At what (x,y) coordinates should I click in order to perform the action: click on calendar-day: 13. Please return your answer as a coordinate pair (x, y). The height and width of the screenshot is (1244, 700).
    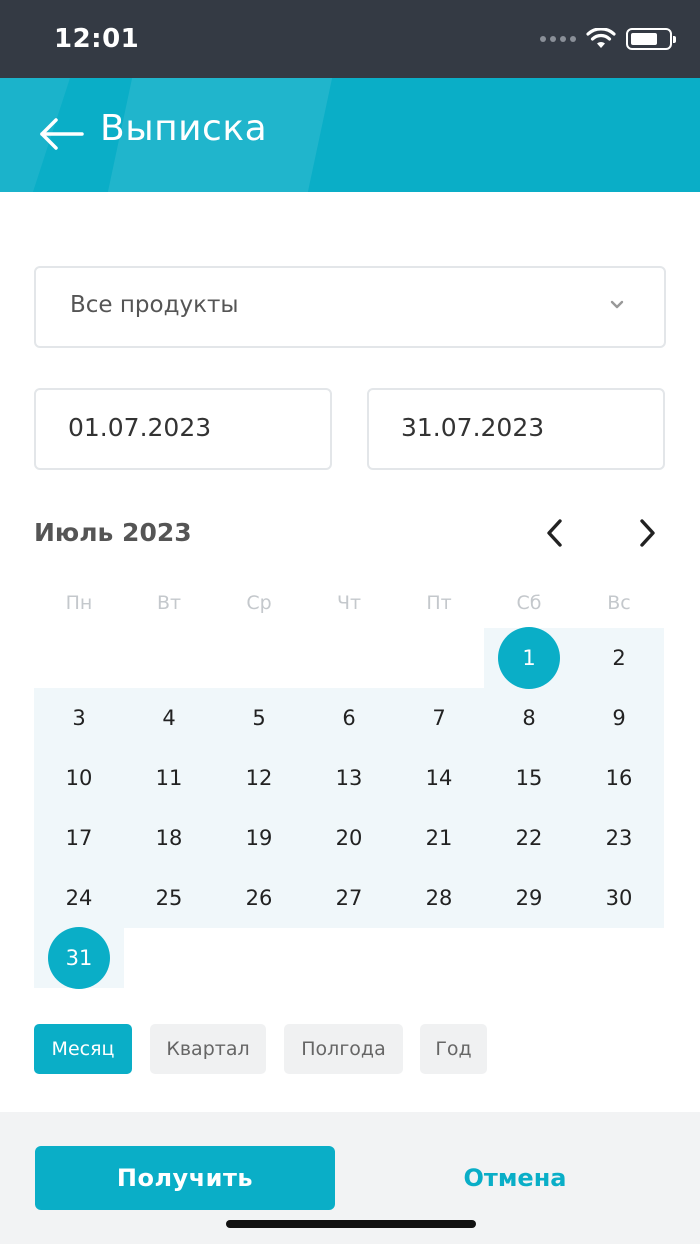
    Looking at the image, I should click on (349, 778).